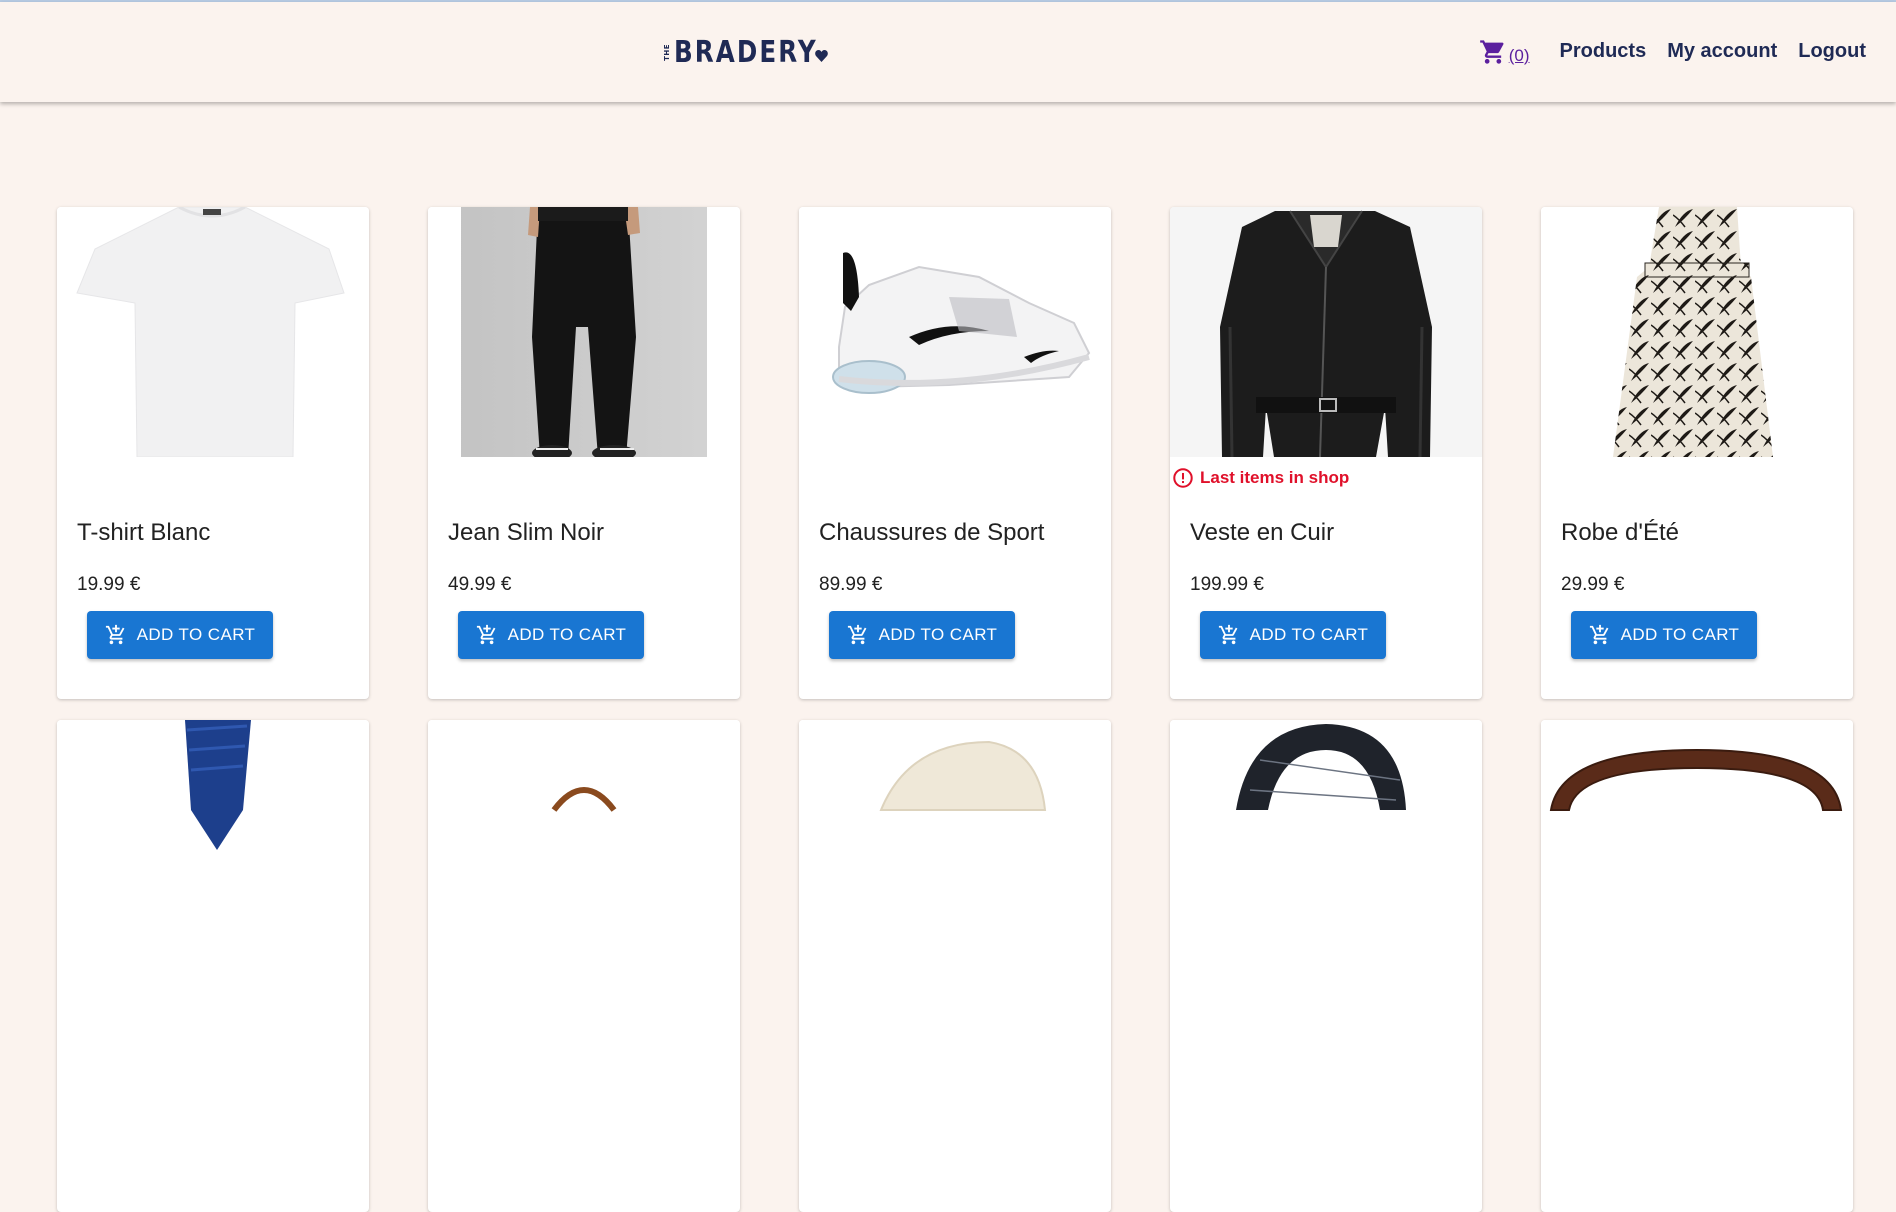 The image size is (1896, 1212). I want to click on product-card: Robe d'Été 29.99 € ADD TO CART, so click(1697, 453).